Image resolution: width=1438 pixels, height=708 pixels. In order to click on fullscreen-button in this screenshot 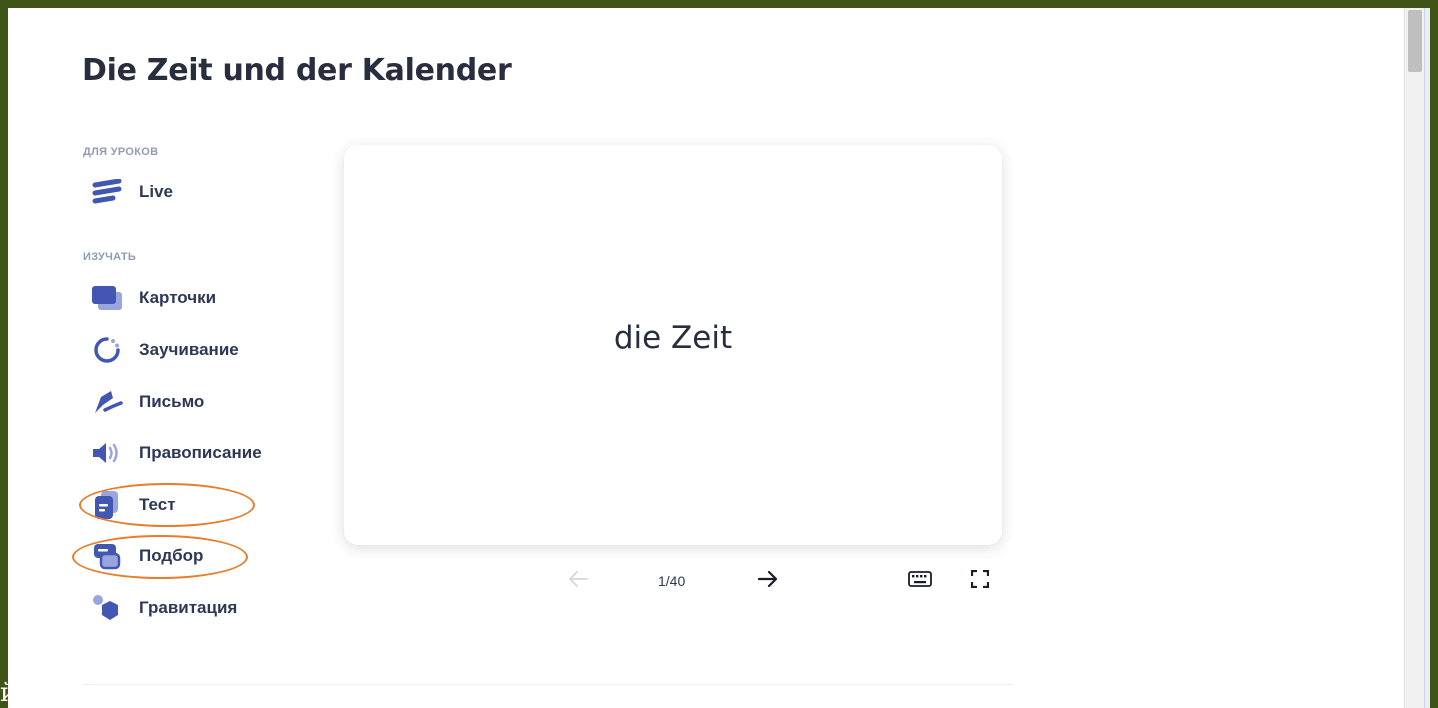, I will do `click(980, 581)`.